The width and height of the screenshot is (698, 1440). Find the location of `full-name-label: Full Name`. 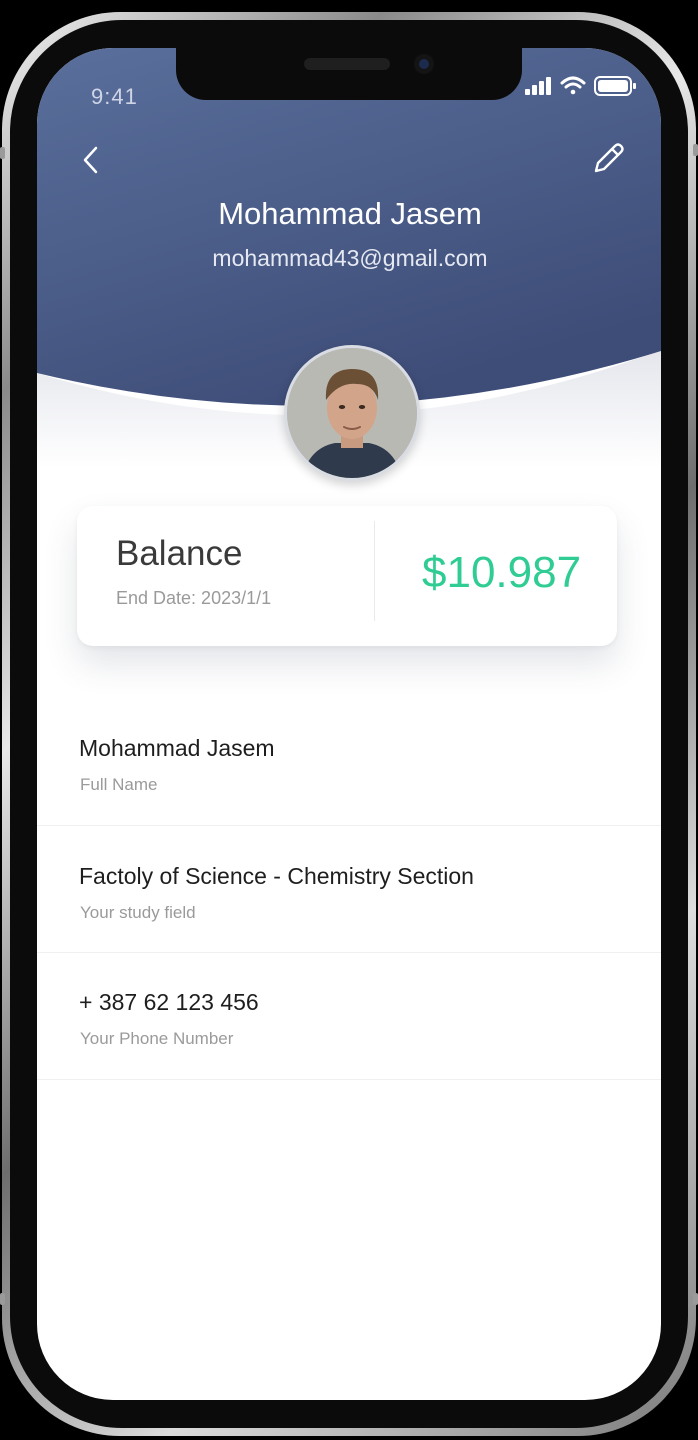

full-name-label: Full Name is located at coordinates (119, 784).